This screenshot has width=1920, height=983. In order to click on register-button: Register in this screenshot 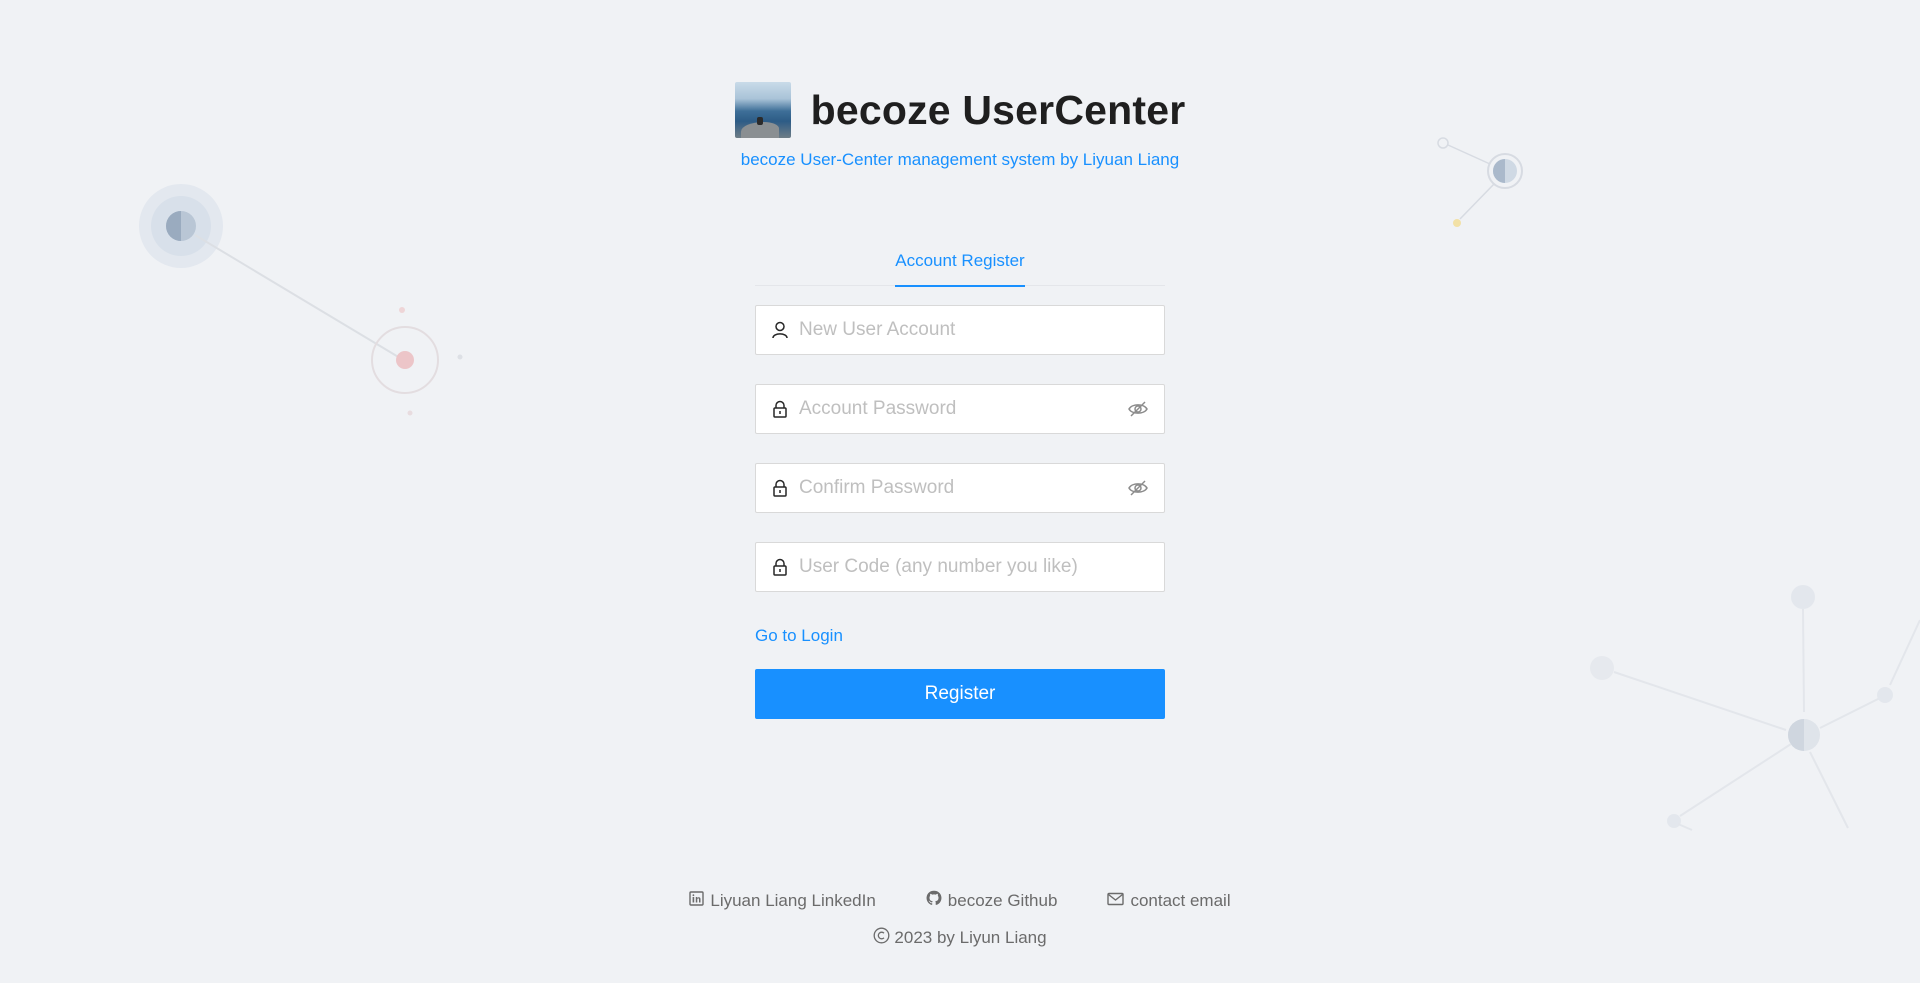, I will do `click(960, 694)`.